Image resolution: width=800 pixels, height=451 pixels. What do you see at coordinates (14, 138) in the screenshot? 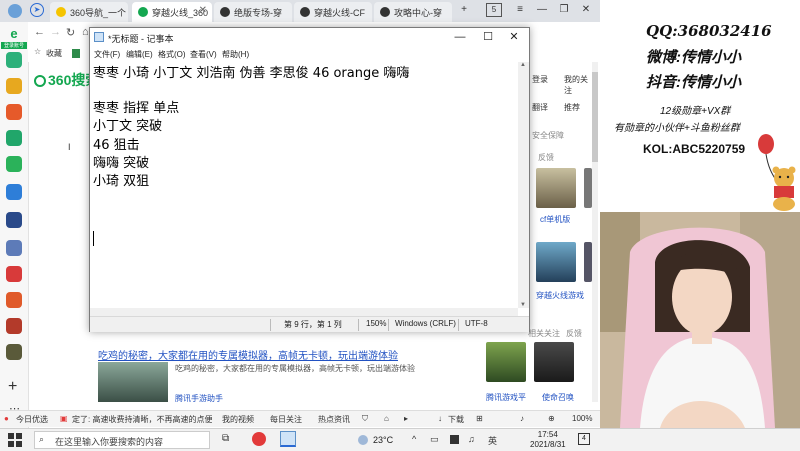
I see `chat-icon` at bounding box center [14, 138].